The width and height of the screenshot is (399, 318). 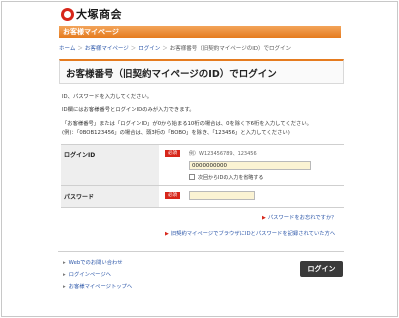 I want to click on section-label: お客様マイページ, so click(x=91, y=32).